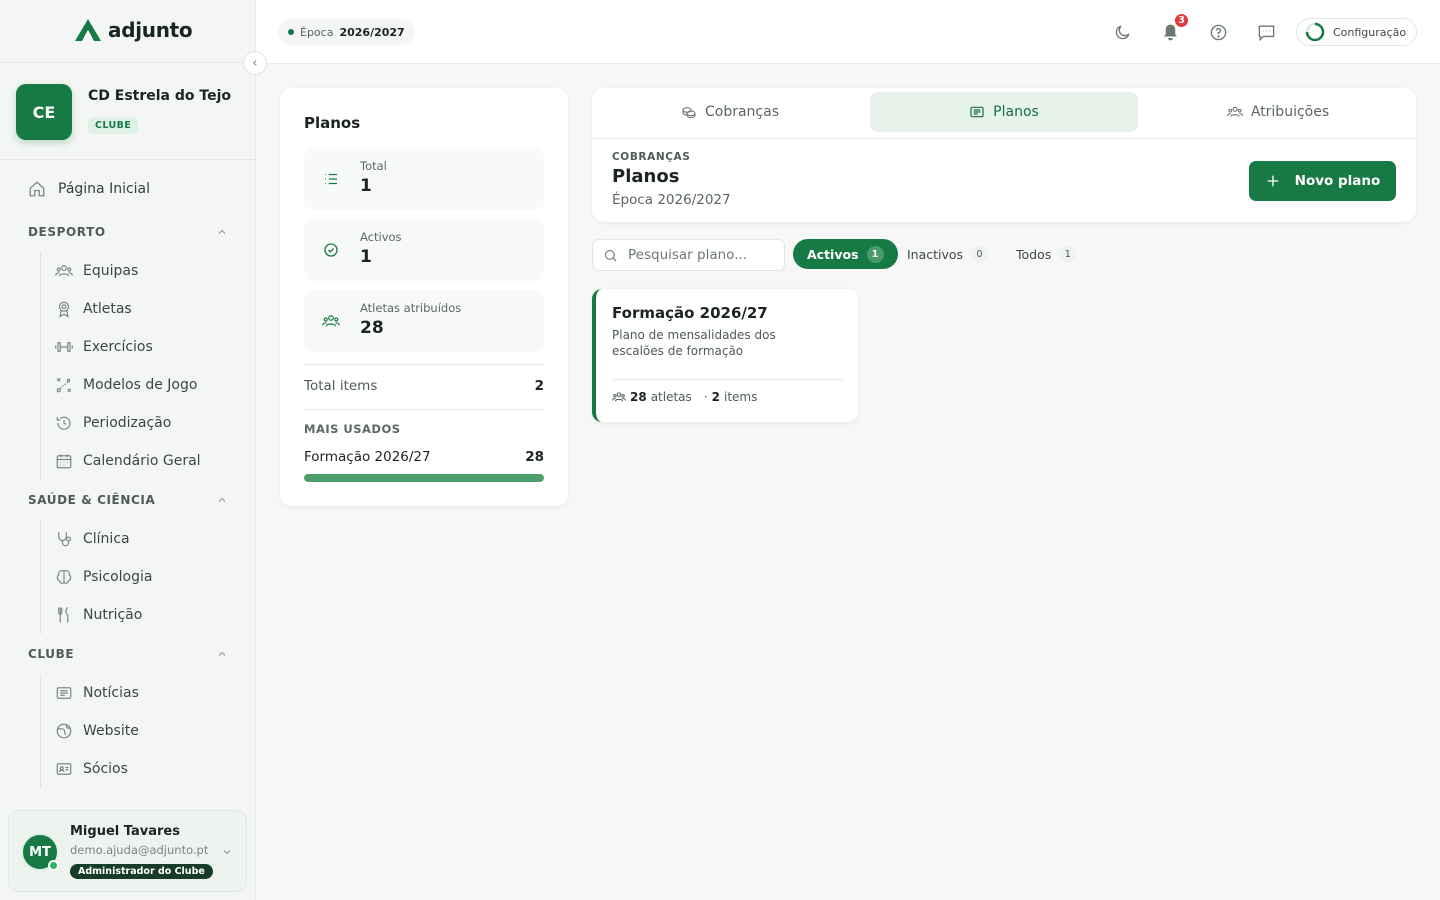  What do you see at coordinates (684, 397) in the screenshot?
I see `plan-meta: 28 atletas · 2 items` at bounding box center [684, 397].